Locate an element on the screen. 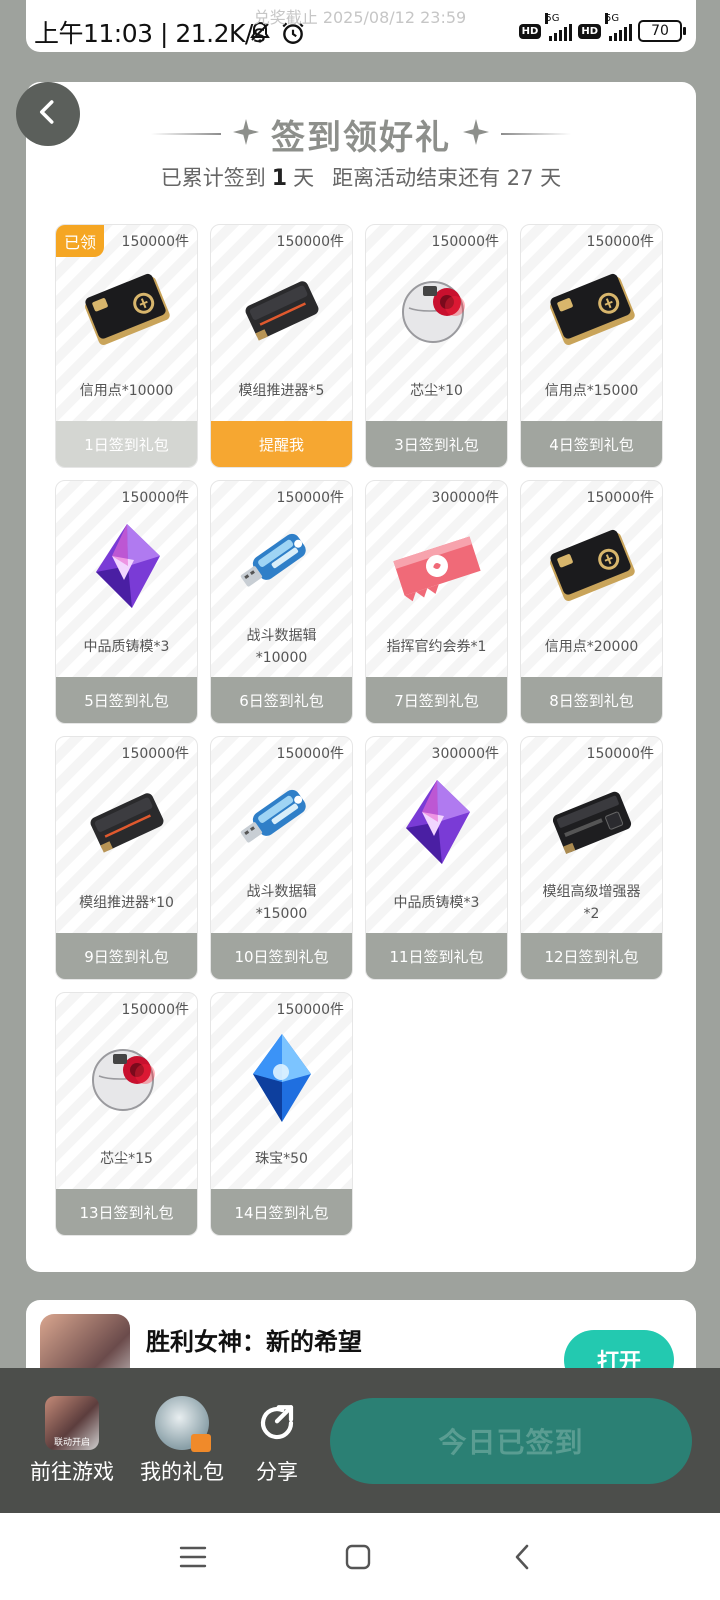  menu-icon is located at coordinates (193, 1557).